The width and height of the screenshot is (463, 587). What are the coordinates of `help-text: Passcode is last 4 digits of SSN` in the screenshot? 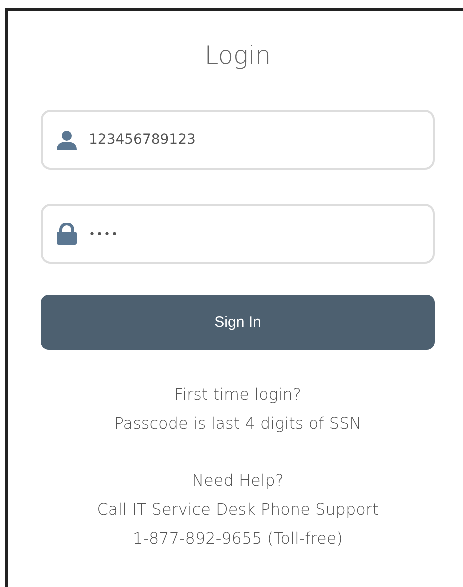 It's located at (238, 424).